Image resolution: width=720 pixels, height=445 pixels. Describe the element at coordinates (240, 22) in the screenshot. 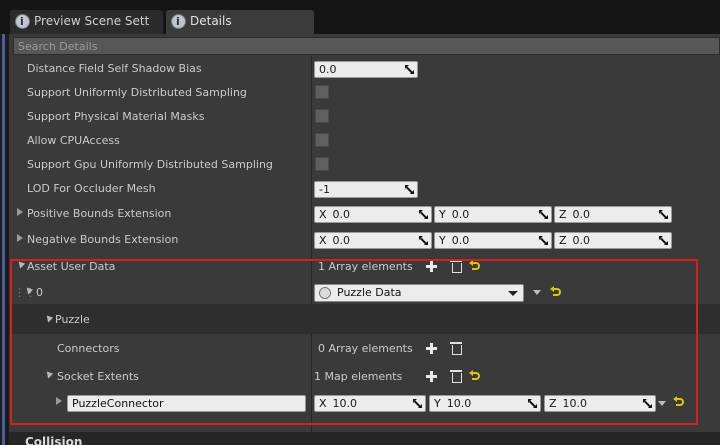

I see `tab-details: Details` at that location.